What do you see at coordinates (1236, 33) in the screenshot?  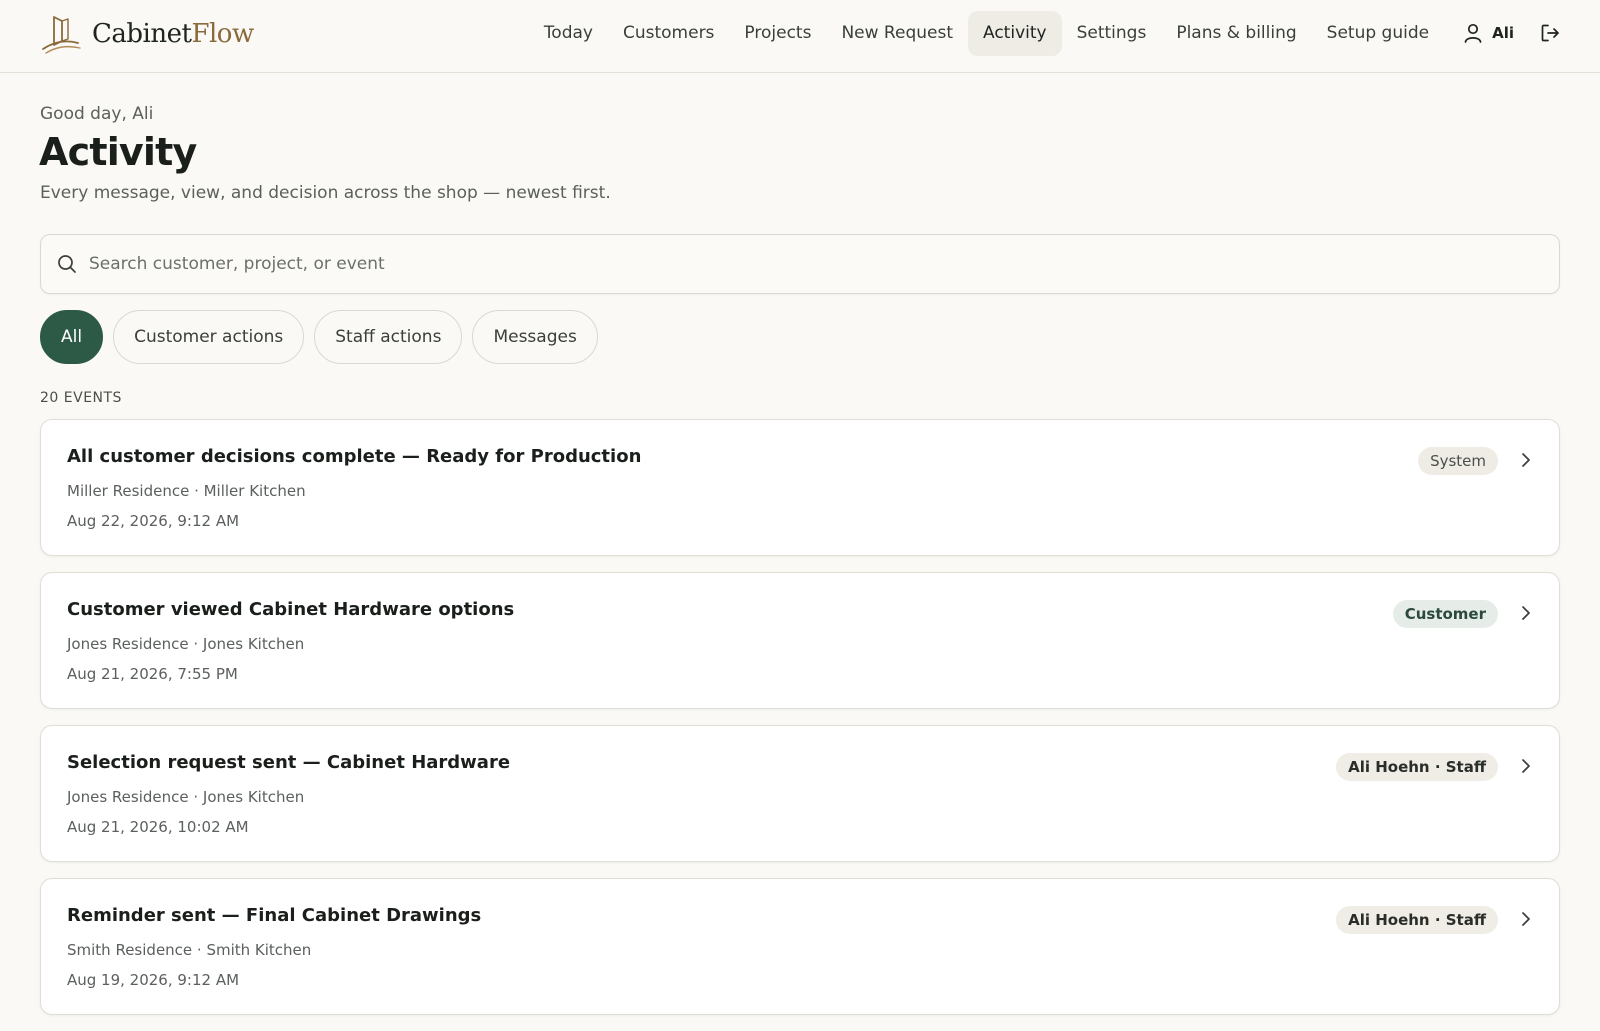 I see `nav-plans-billing: Plans & billing` at bounding box center [1236, 33].